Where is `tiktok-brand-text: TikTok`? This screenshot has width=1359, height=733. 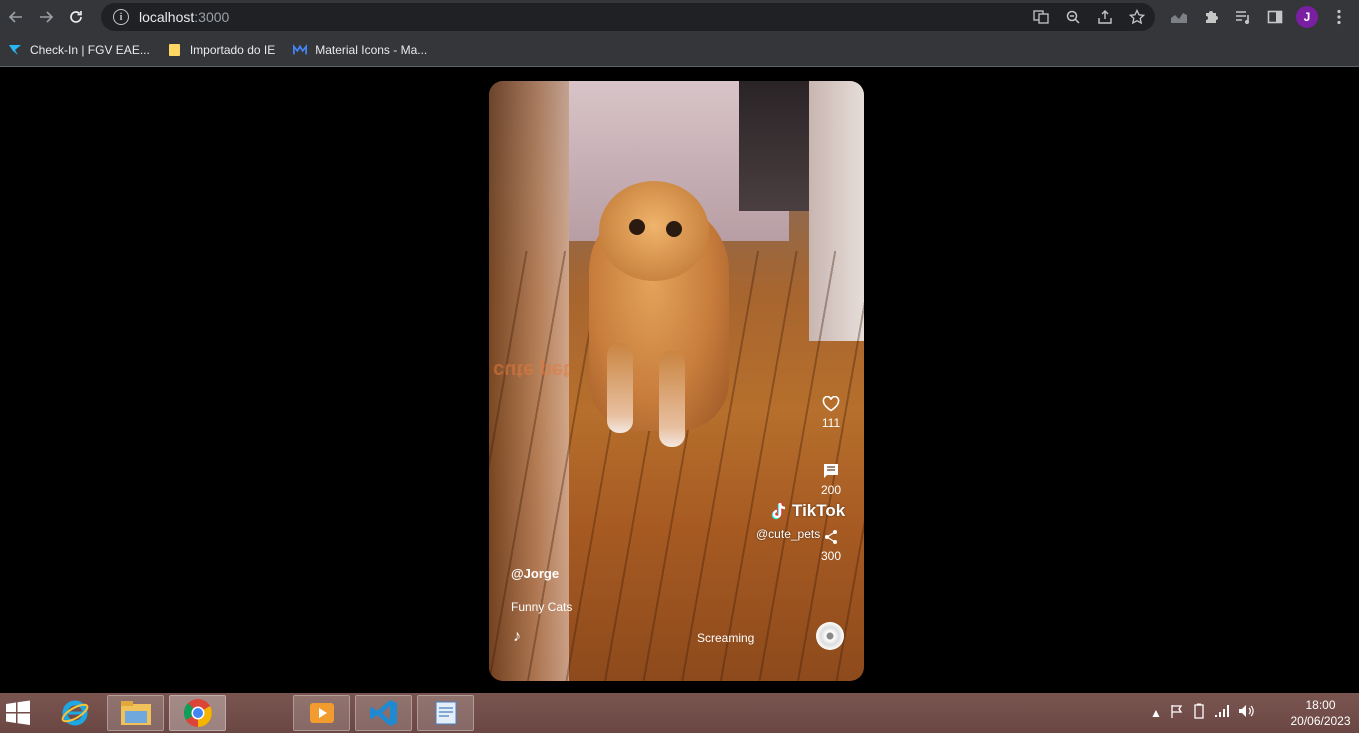 tiktok-brand-text: TikTok is located at coordinates (819, 510).